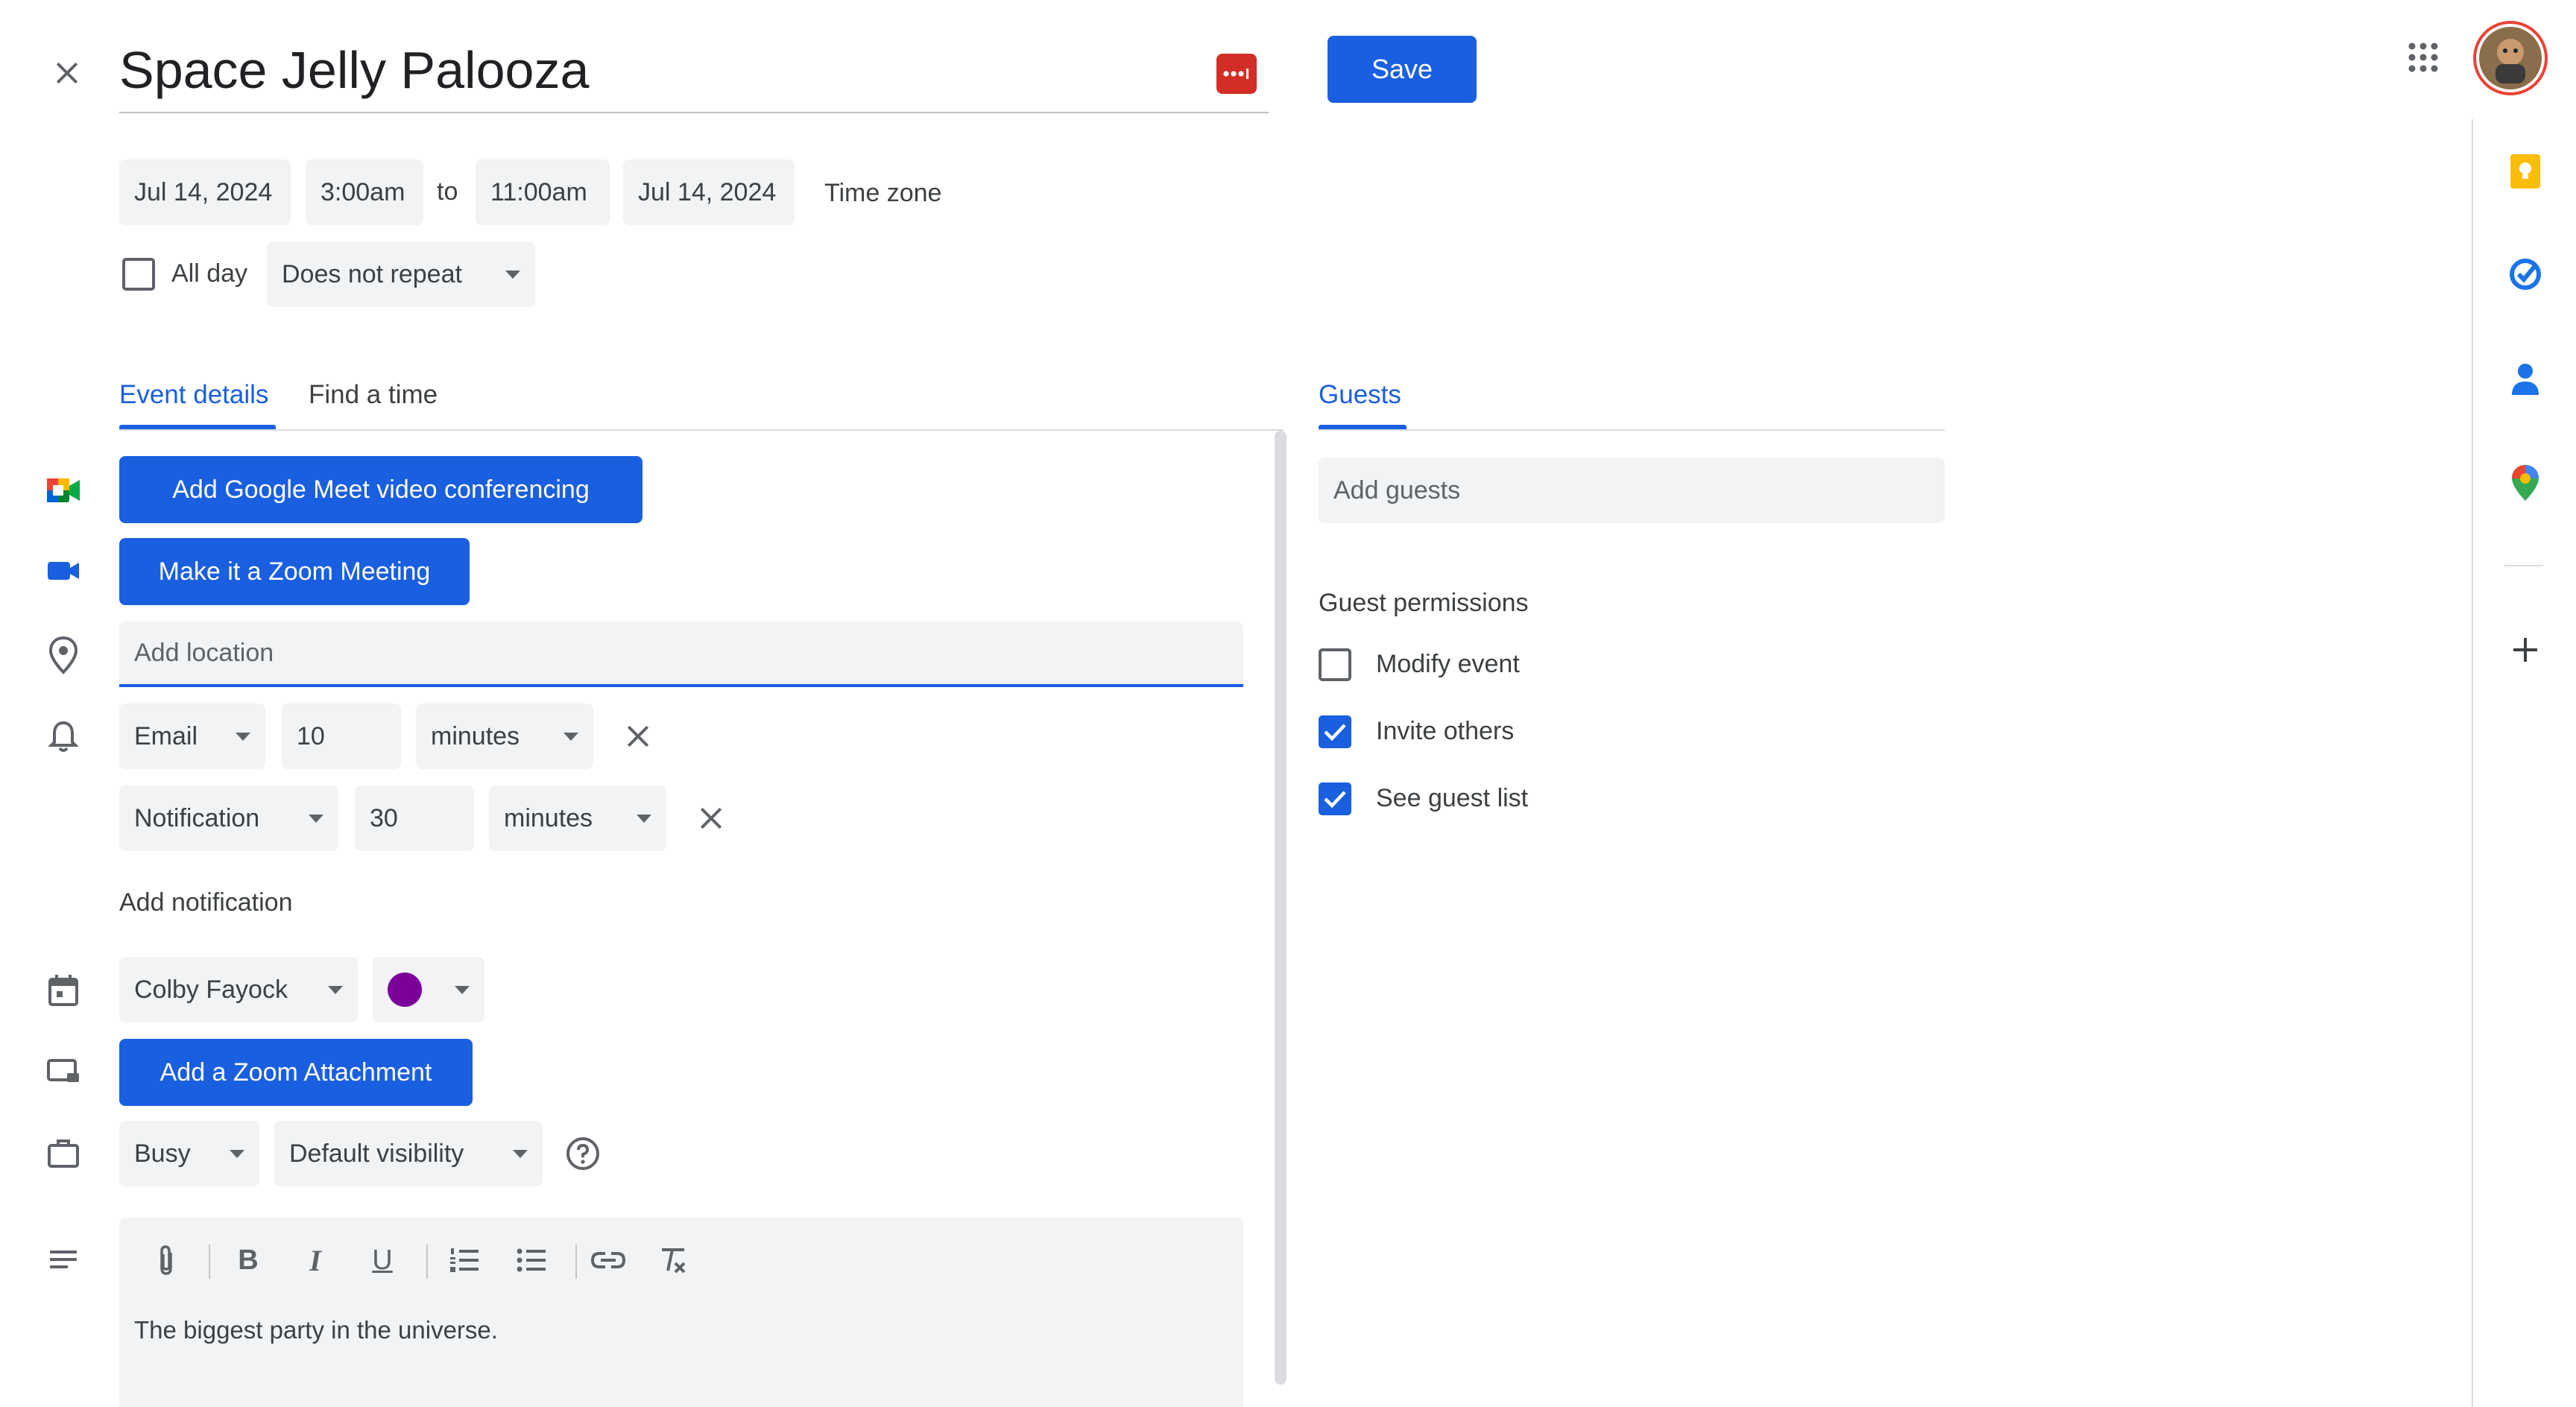  I want to click on zoom-camera-icon, so click(64, 570).